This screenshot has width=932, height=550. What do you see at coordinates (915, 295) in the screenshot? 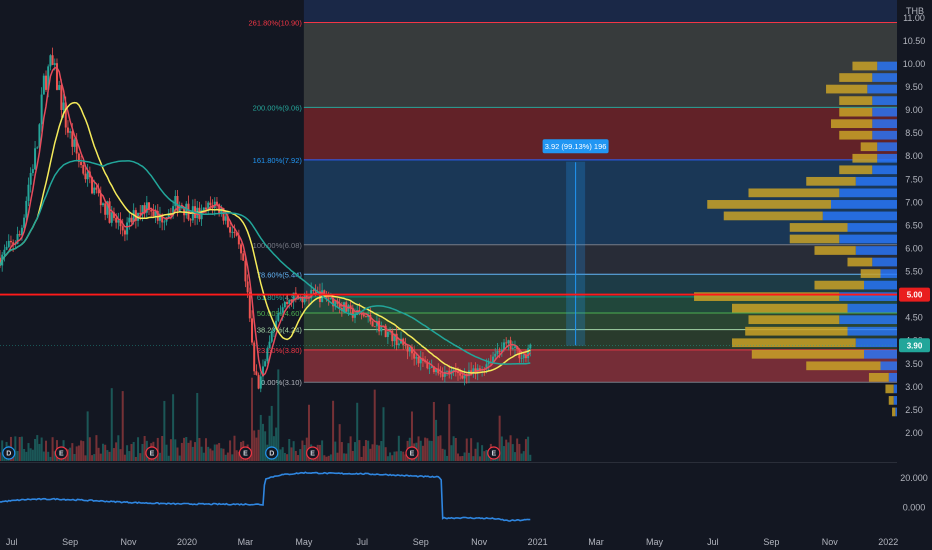
I see `price-badge-label: 5.00` at bounding box center [915, 295].